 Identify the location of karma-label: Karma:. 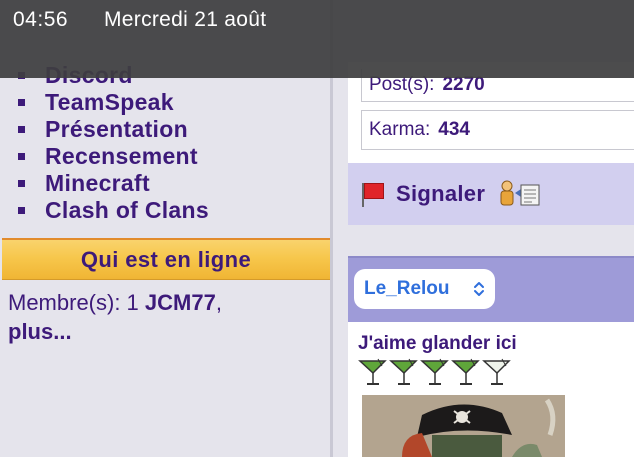
(400, 129).